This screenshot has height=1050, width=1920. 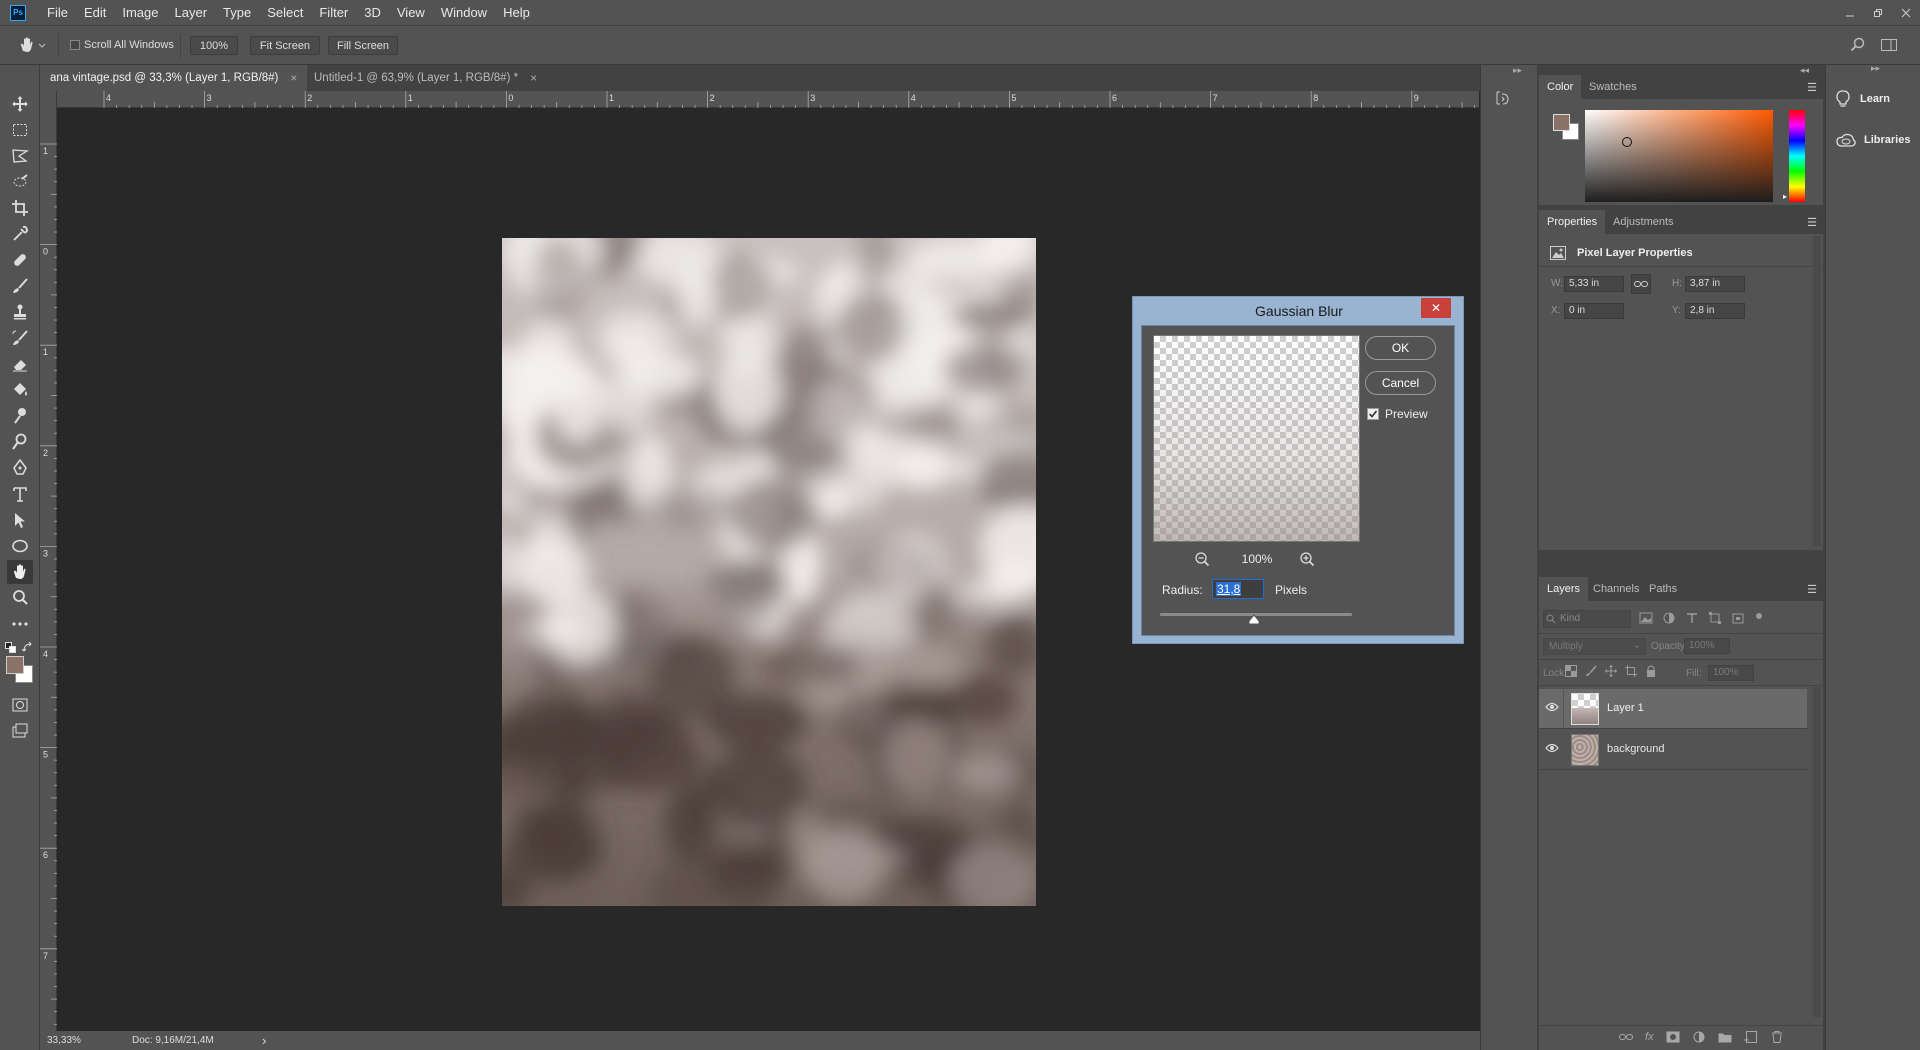 What do you see at coordinates (20, 572) in the screenshot?
I see `hand-tool-icon` at bounding box center [20, 572].